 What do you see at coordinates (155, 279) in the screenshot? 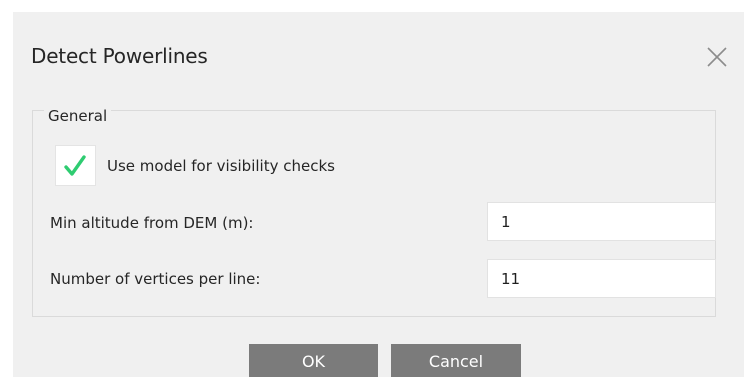
I see `vertices-per-line-label: Number of vertices per line:` at bounding box center [155, 279].